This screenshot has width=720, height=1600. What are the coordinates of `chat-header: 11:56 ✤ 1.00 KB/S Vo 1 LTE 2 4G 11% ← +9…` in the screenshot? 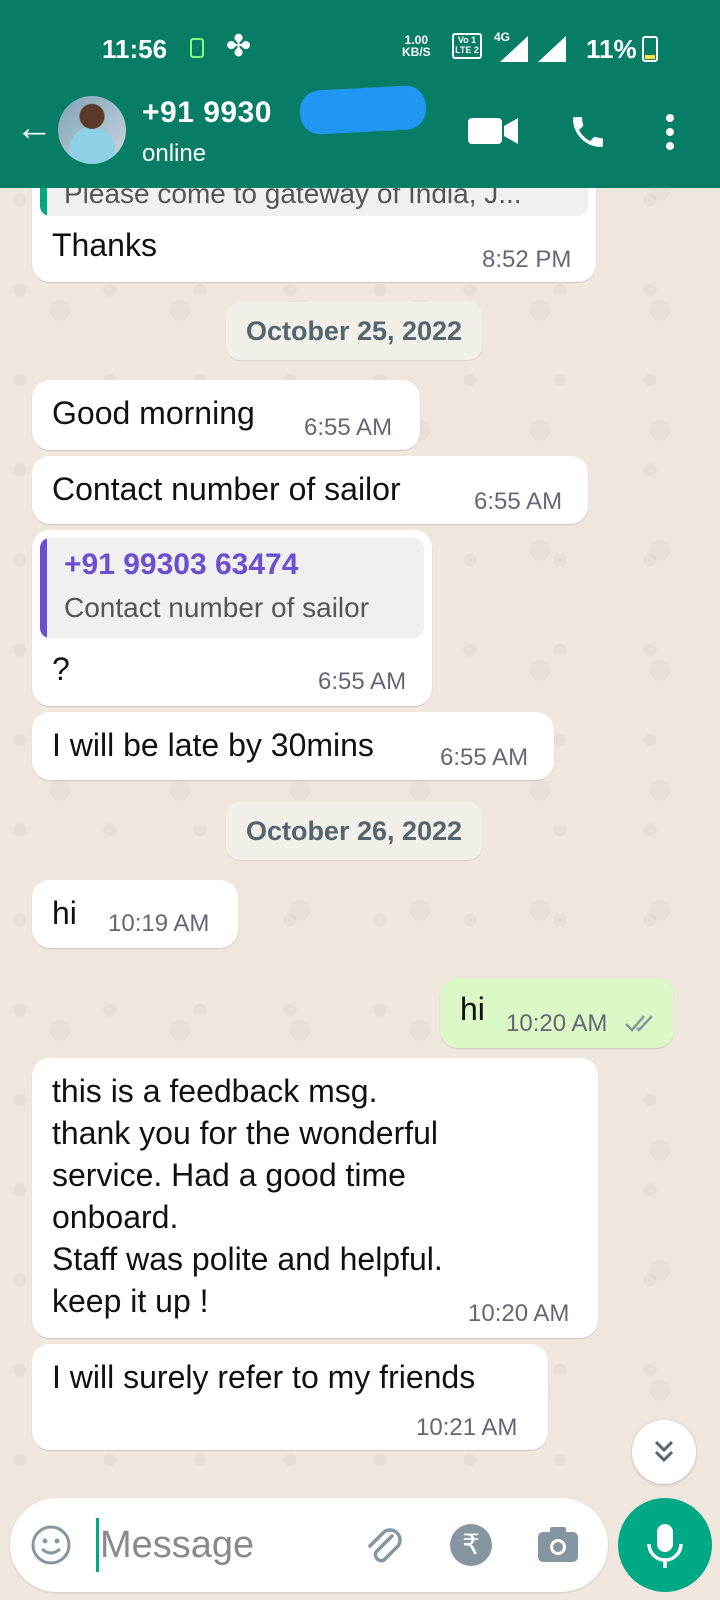 It's located at (360, 94).